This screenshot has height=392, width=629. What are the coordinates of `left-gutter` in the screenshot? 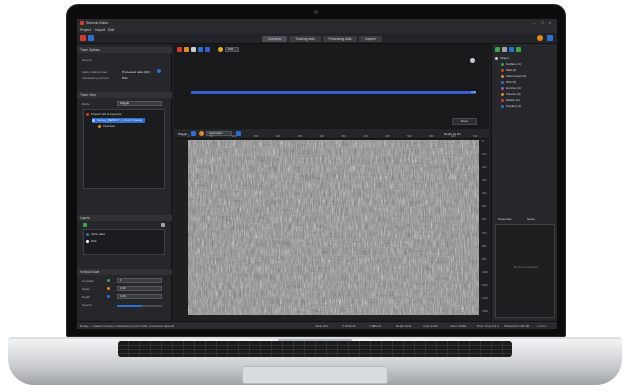 It's located at (181, 227).